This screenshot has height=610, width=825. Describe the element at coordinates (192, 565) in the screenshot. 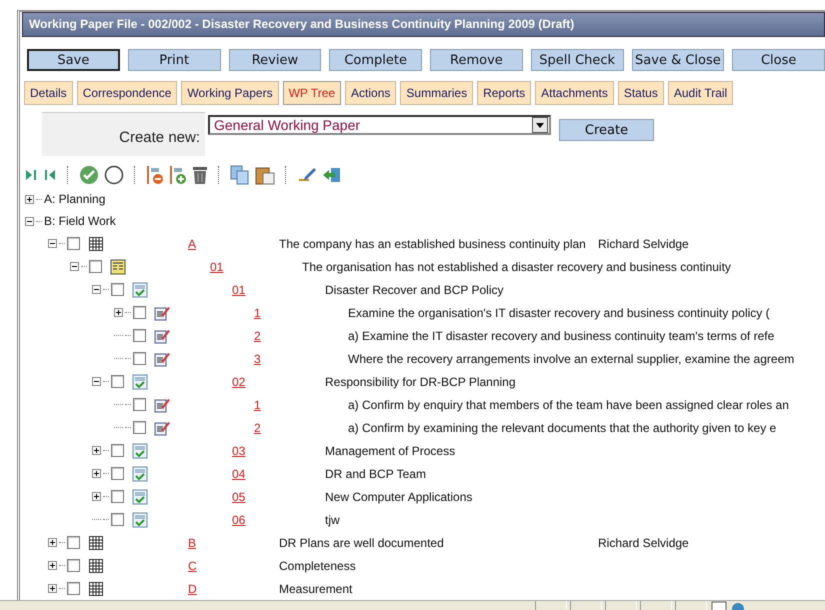

I see `item-code-link: C` at that location.